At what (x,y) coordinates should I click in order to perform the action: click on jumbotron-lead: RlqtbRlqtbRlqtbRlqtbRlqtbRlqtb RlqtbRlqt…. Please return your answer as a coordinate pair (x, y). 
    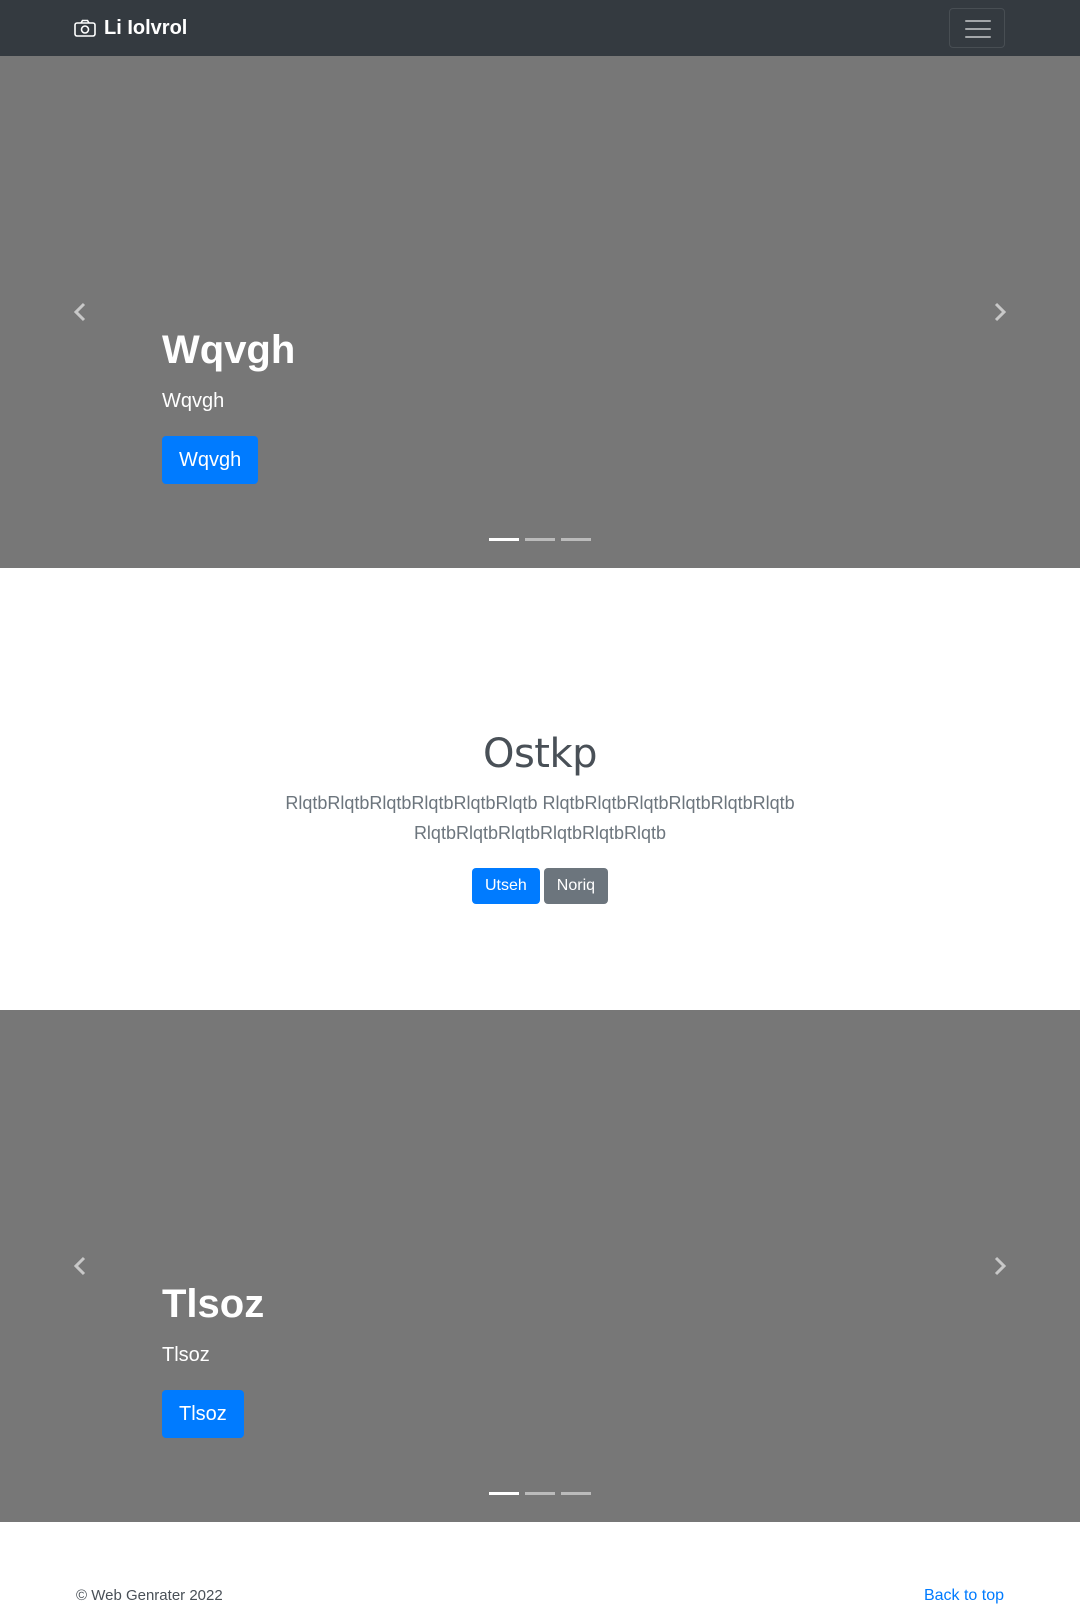
    Looking at the image, I should click on (540, 818).